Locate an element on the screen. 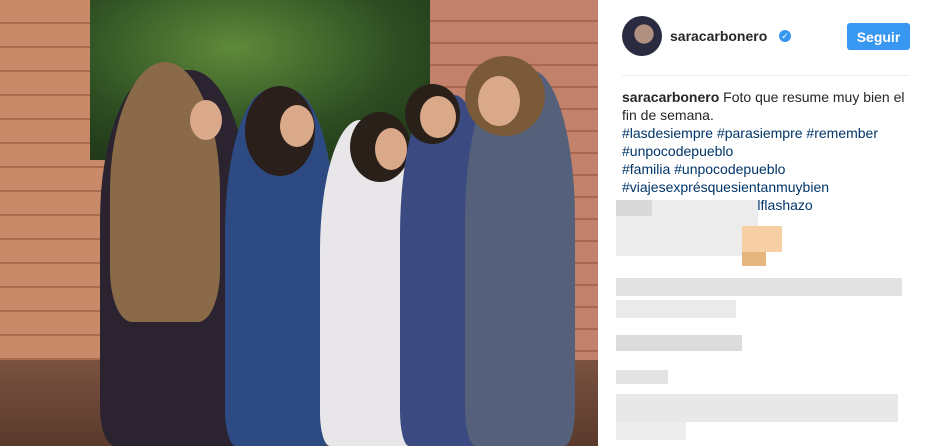 This screenshot has width=932, height=446. person-2-face is located at coordinates (297, 126).